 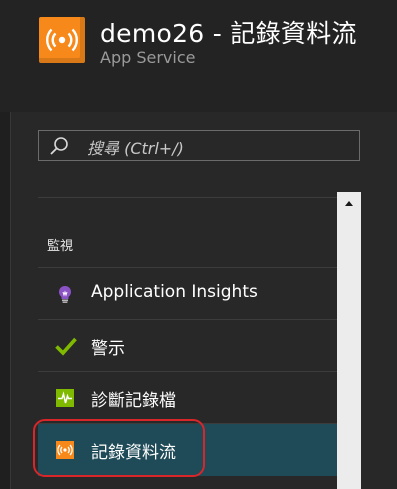 I want to click on search-placeholder: 搜尋 (Ctrl+/), so click(x=135, y=148).